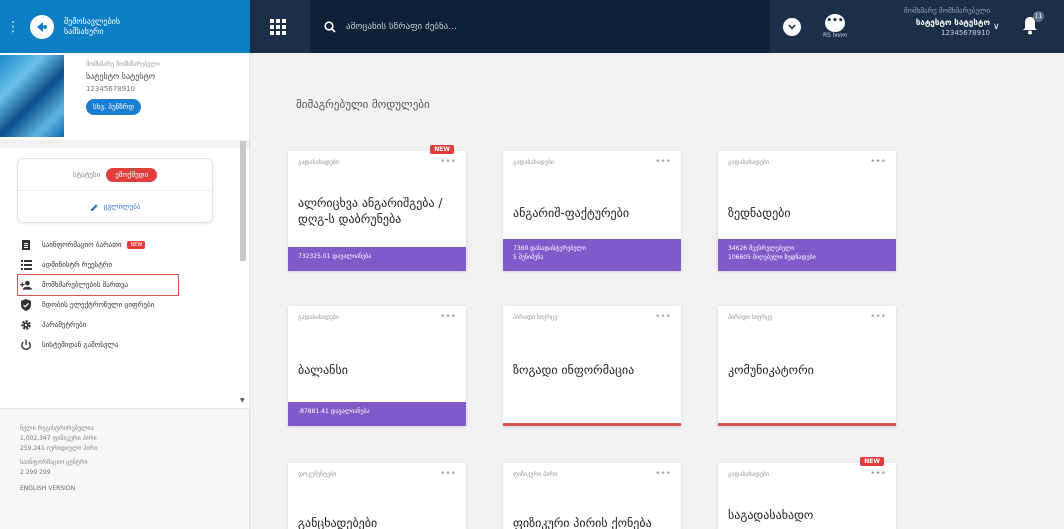 The width and height of the screenshot is (1064, 529). I want to click on sidebar-item-logout: სისტემიდან გამოსვლა, so click(134, 345).